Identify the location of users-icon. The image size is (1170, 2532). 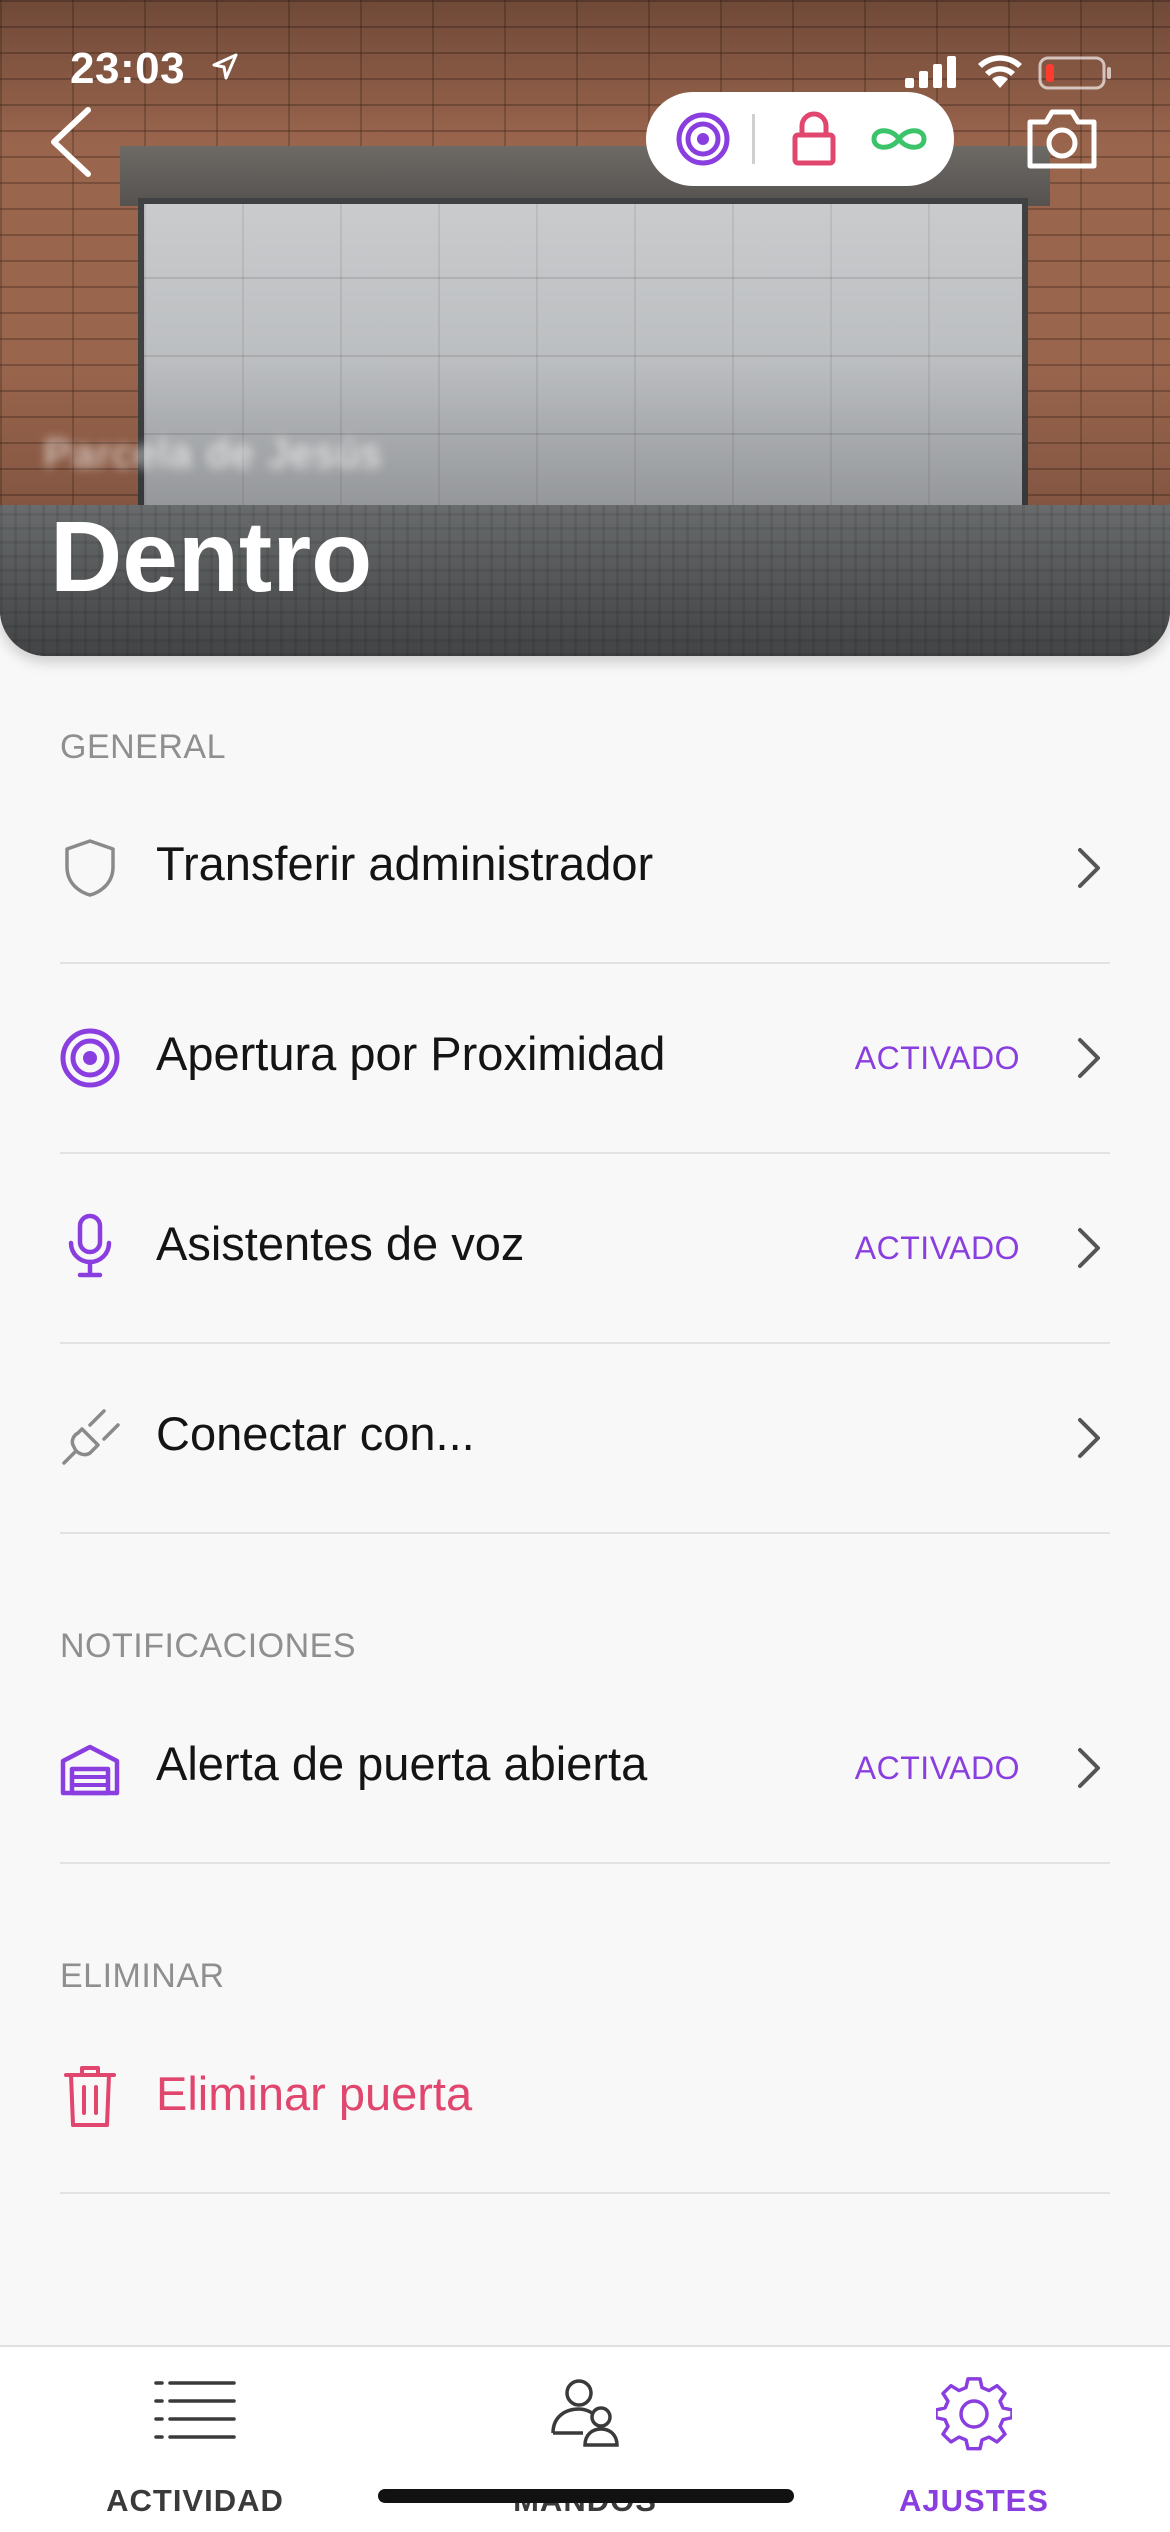
(585, 2413).